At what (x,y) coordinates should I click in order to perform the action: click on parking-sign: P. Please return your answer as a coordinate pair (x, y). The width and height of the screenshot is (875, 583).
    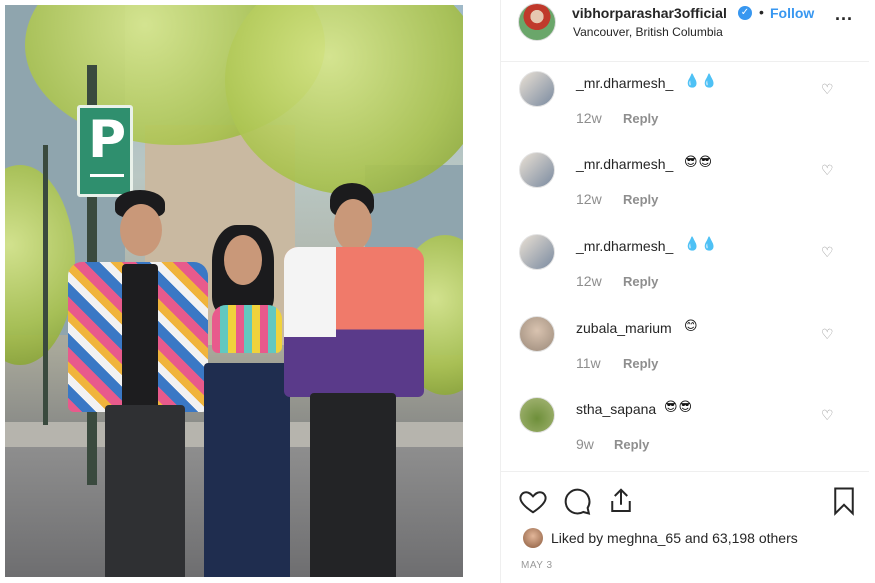
    Looking at the image, I should click on (105, 151).